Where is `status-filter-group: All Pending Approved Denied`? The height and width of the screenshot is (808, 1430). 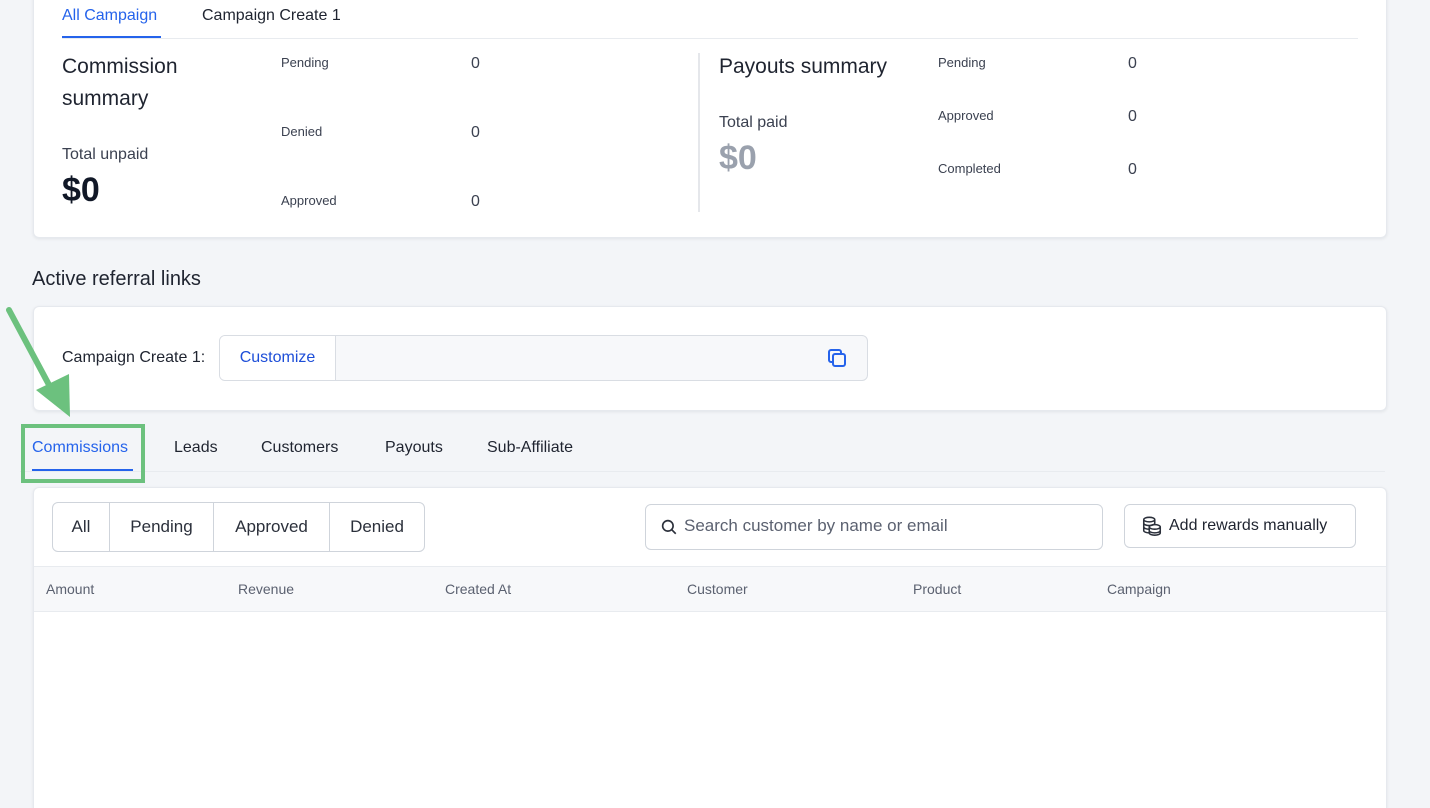
status-filter-group: All Pending Approved Denied is located at coordinates (238, 527).